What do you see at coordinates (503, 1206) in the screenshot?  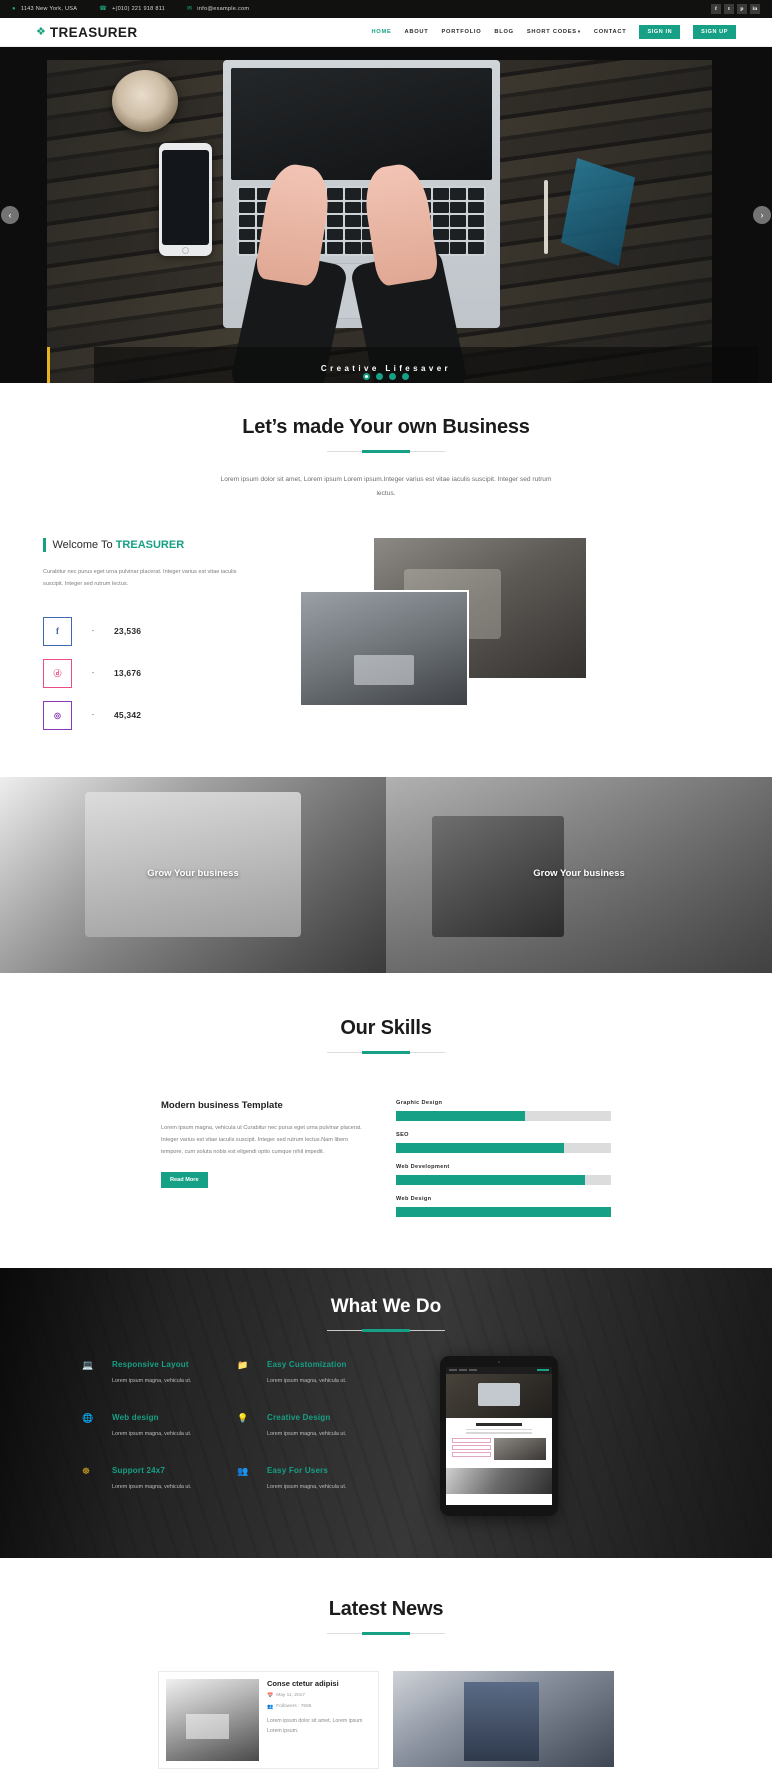 I see `skill-row-web-design: Web Design` at bounding box center [503, 1206].